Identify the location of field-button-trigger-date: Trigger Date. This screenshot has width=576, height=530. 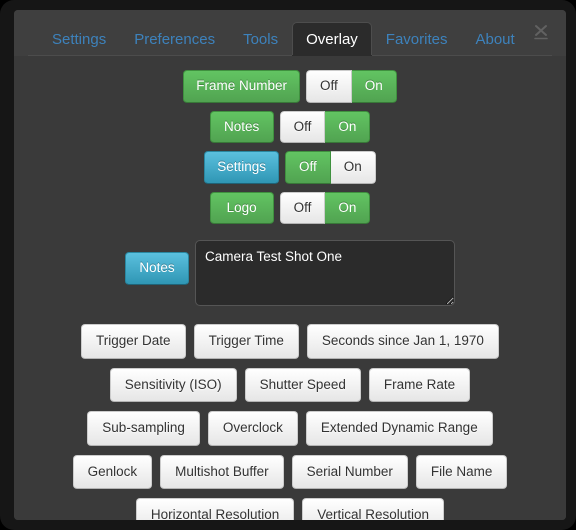
(133, 341).